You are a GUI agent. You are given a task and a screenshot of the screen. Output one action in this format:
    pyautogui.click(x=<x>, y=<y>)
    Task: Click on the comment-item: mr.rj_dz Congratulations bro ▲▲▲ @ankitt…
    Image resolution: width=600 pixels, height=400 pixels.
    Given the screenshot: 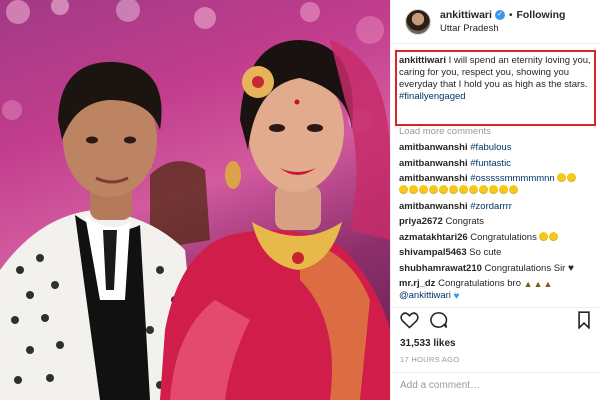 What is the action you would take?
    pyautogui.click(x=497, y=290)
    